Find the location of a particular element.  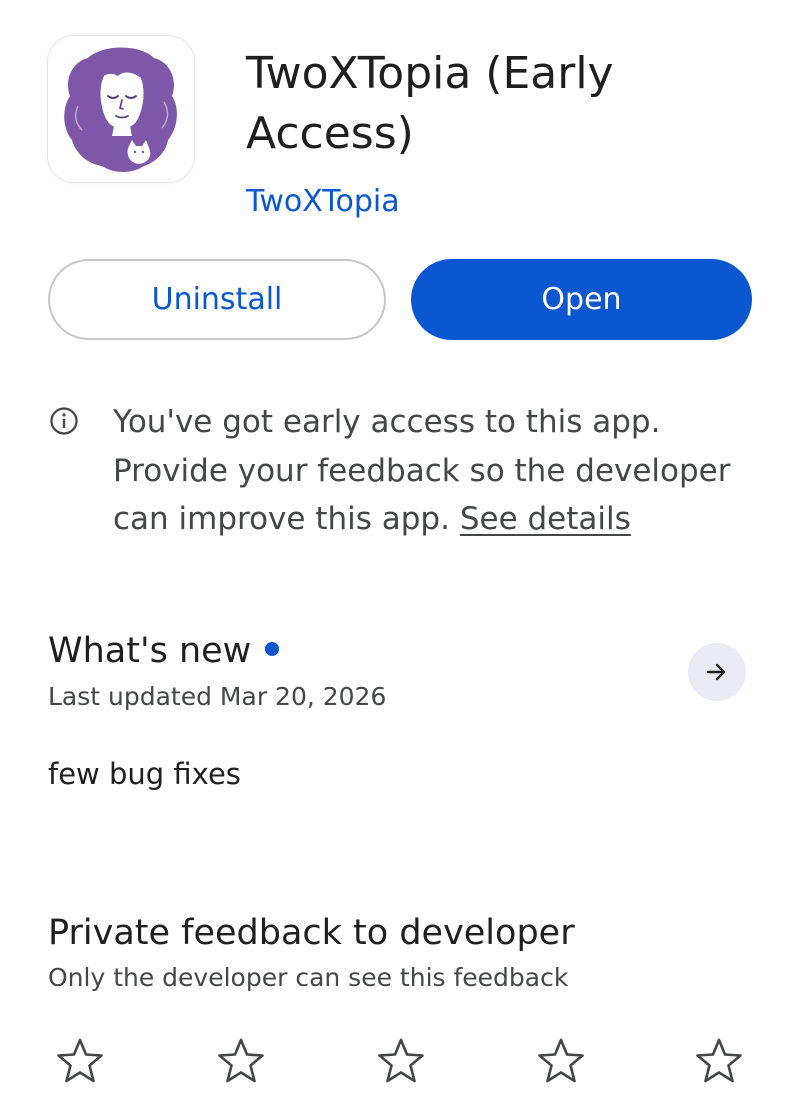

whats-new-arrow-button is located at coordinates (717, 672).